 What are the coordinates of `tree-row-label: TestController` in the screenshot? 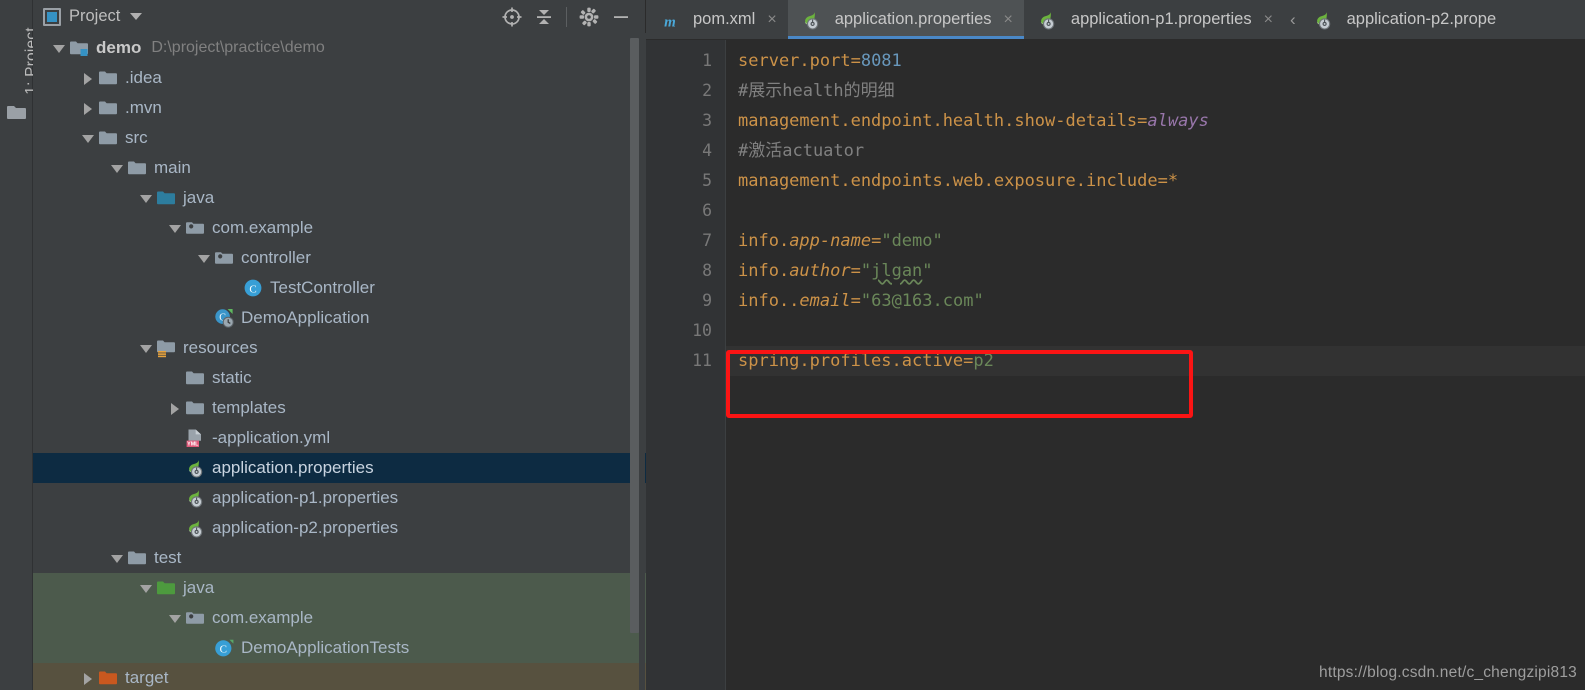 It's located at (322, 287).